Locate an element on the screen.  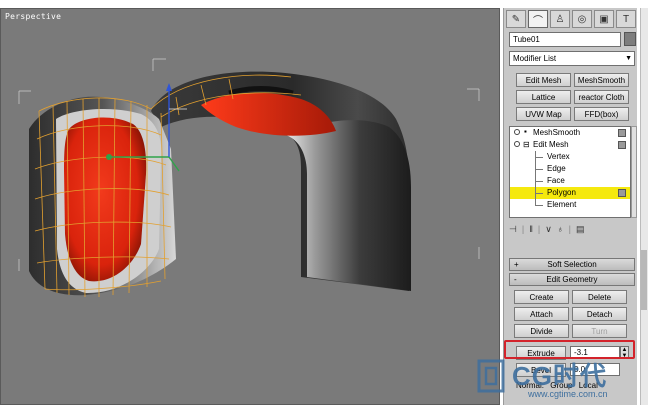
modifier-list-dropdown: Modifier List ▼ is located at coordinates (572, 58).